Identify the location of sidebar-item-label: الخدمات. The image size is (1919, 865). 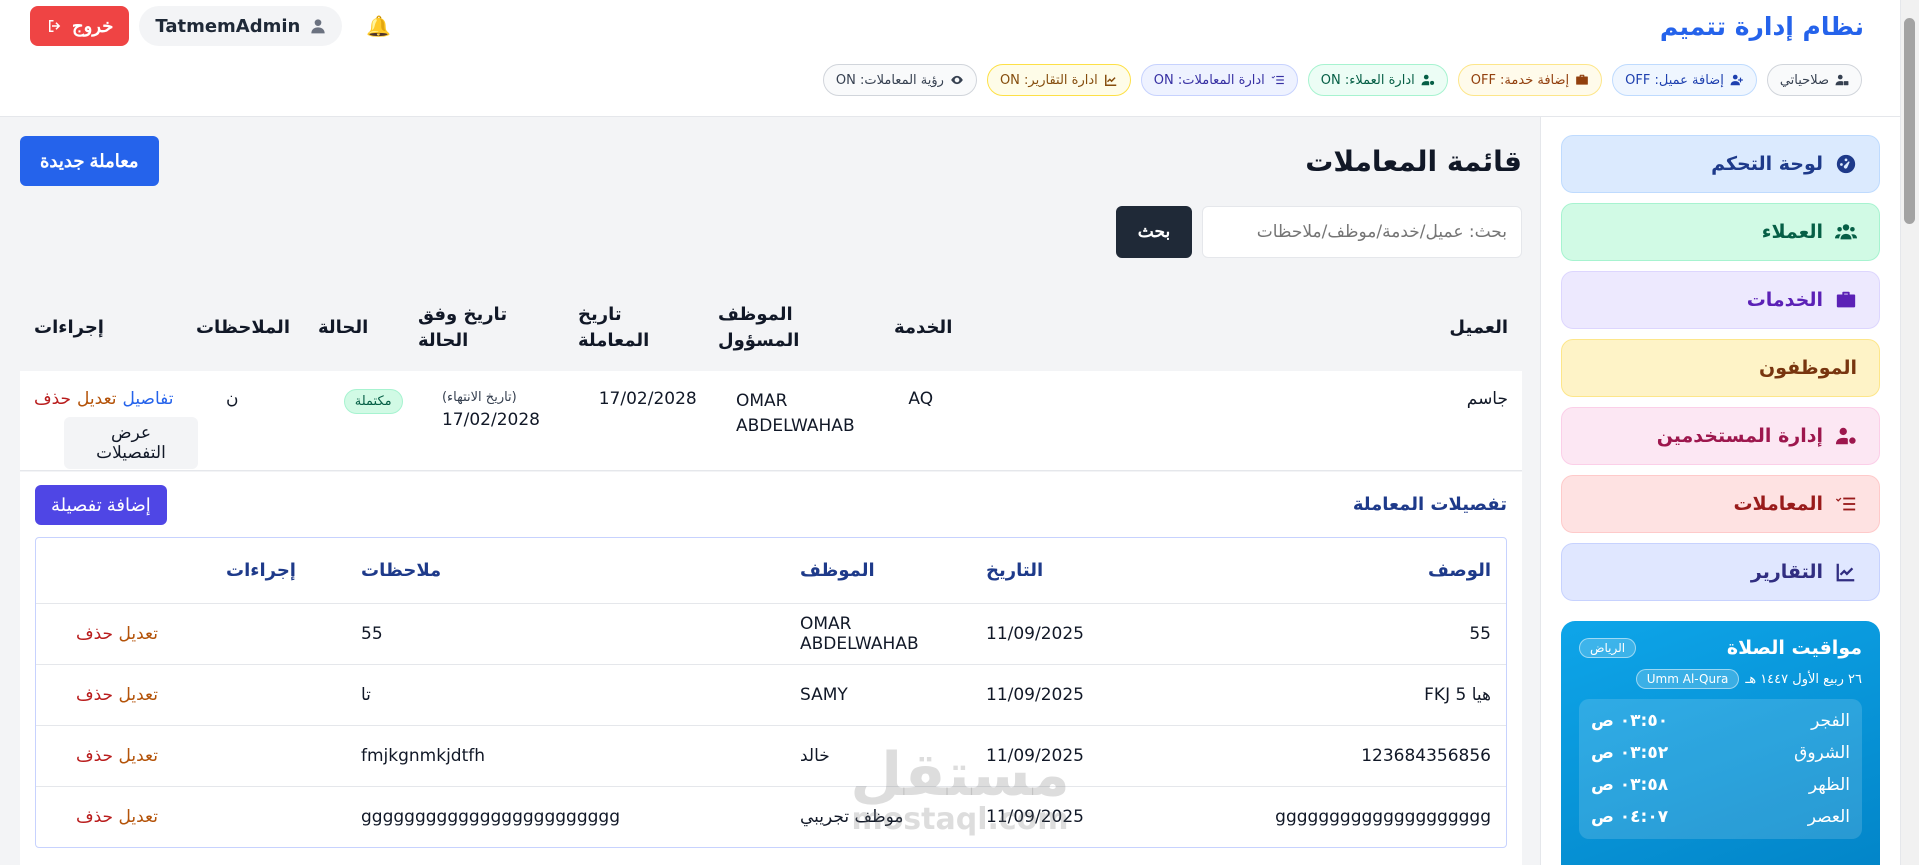
(1784, 300).